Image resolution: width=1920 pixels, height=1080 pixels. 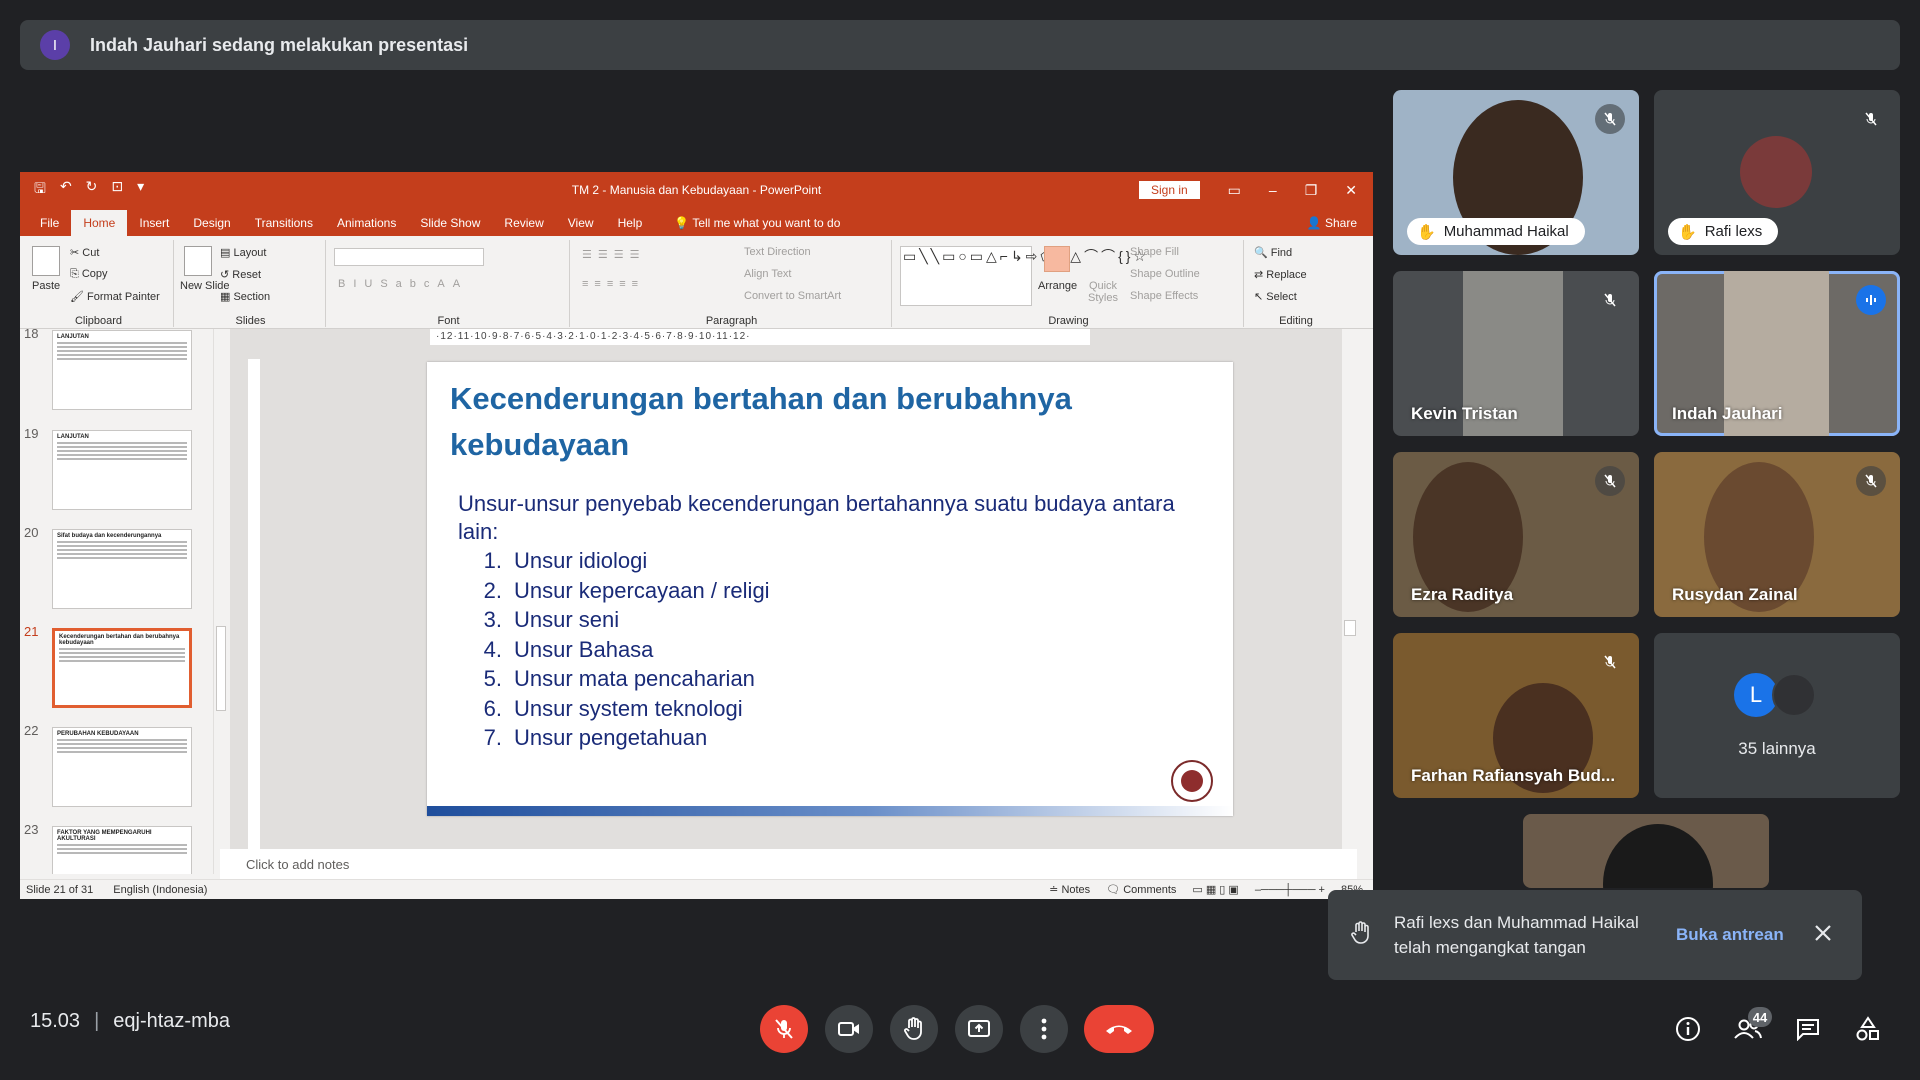 What do you see at coordinates (731, 321) in the screenshot?
I see `paragraph-label: Paragraph` at bounding box center [731, 321].